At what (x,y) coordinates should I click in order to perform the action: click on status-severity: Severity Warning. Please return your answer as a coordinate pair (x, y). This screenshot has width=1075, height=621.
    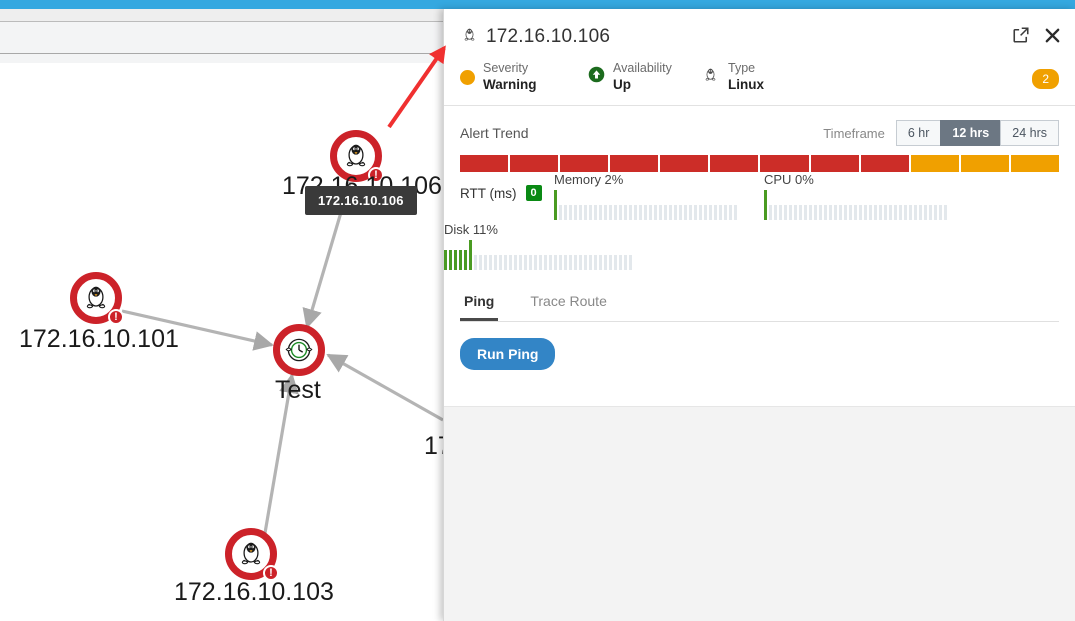
    Looking at the image, I should click on (524, 77).